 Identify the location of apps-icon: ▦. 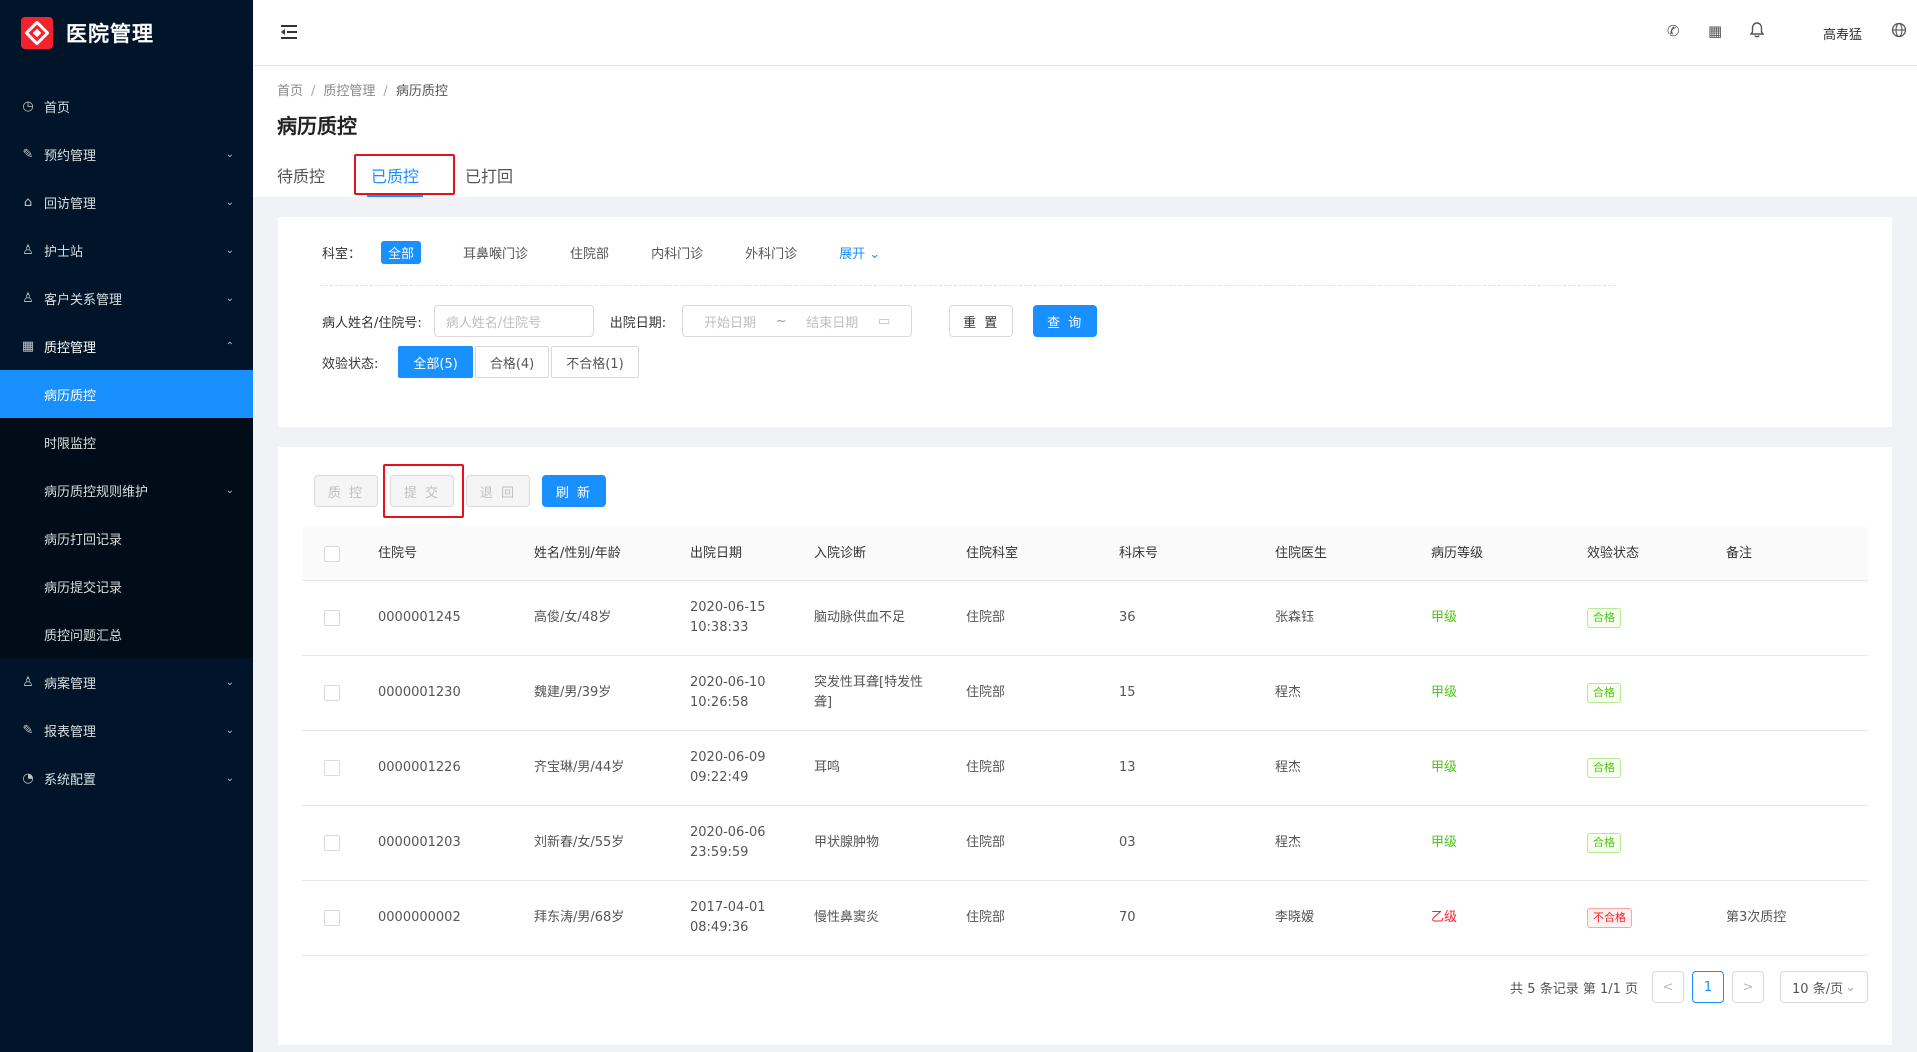
(1715, 31).